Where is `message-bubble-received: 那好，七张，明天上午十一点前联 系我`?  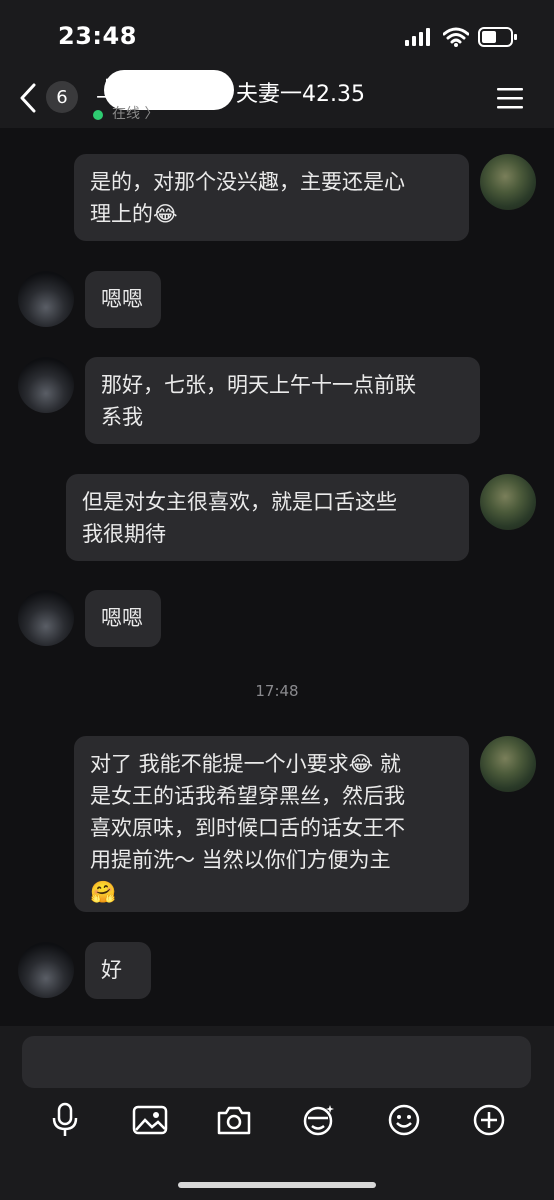
message-bubble-received: 那好，七张，明天上午十一点前联 系我 is located at coordinates (282, 400).